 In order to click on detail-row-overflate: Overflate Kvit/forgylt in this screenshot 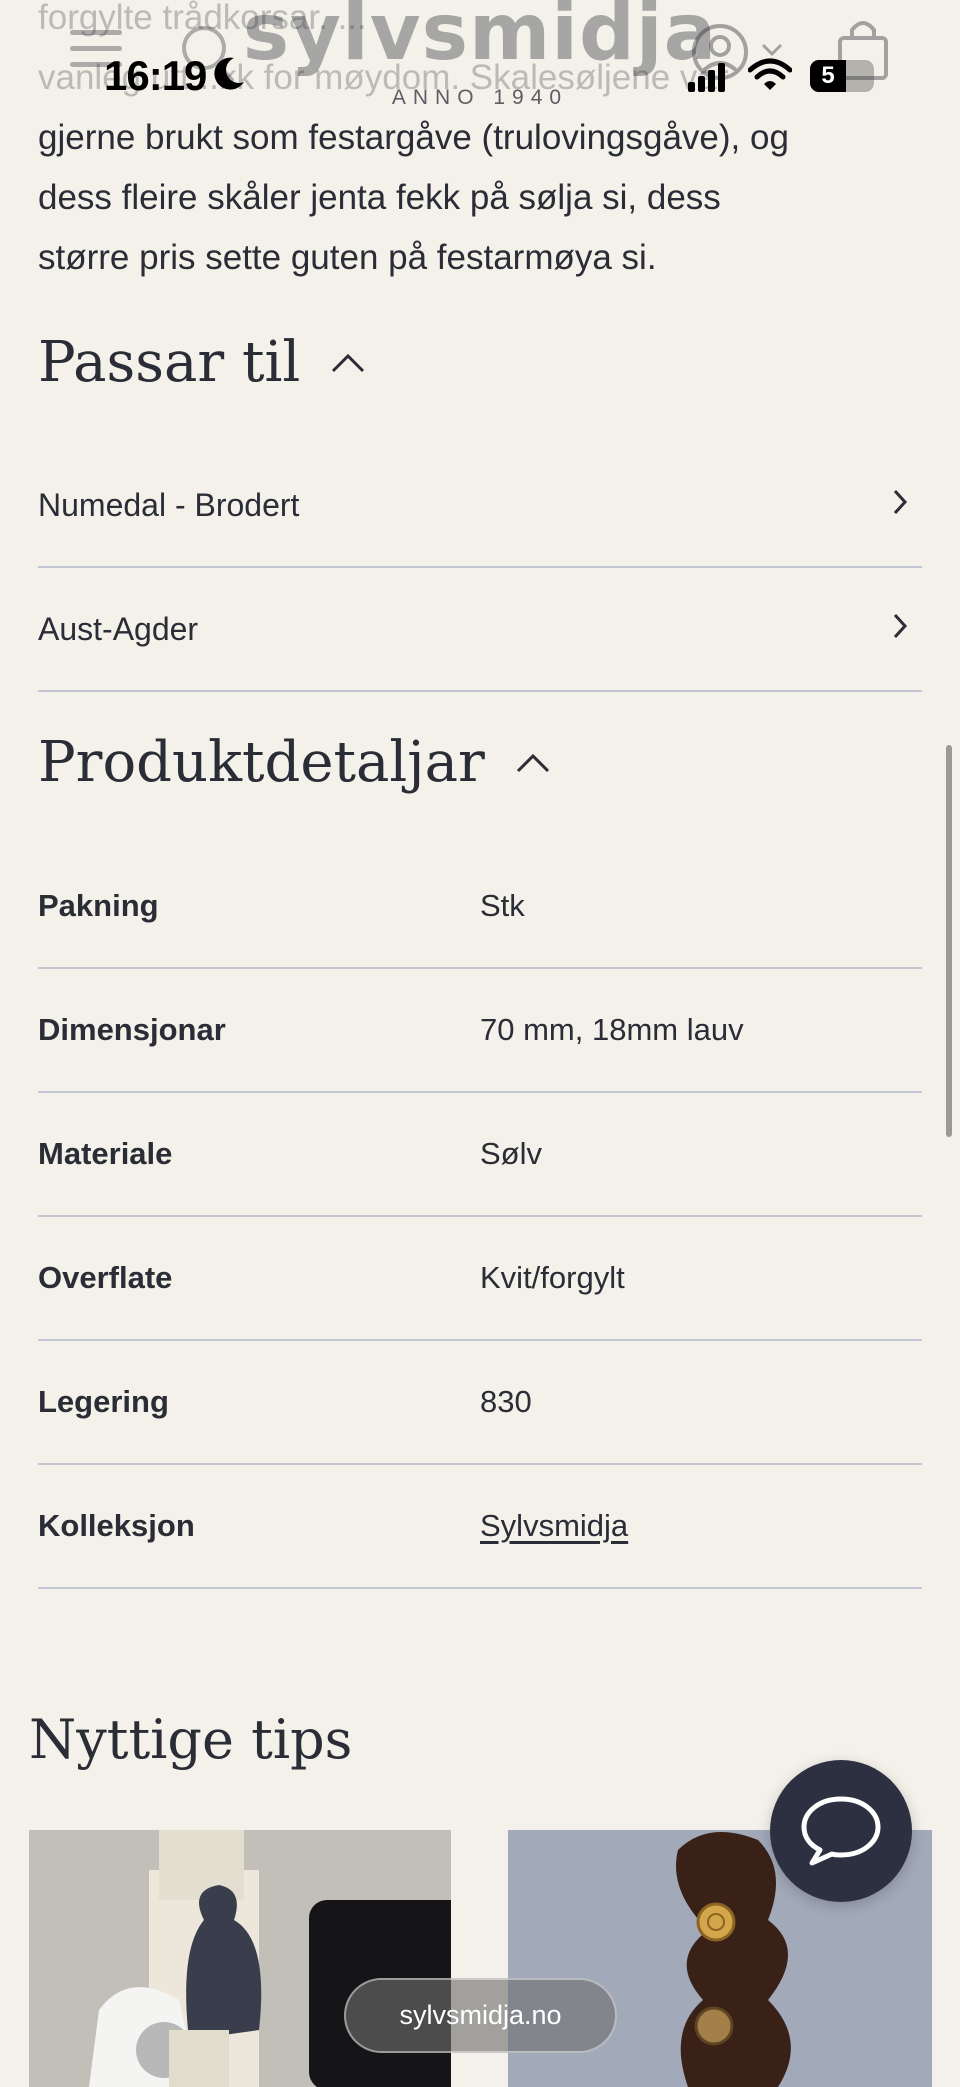, I will do `click(480, 1279)`.